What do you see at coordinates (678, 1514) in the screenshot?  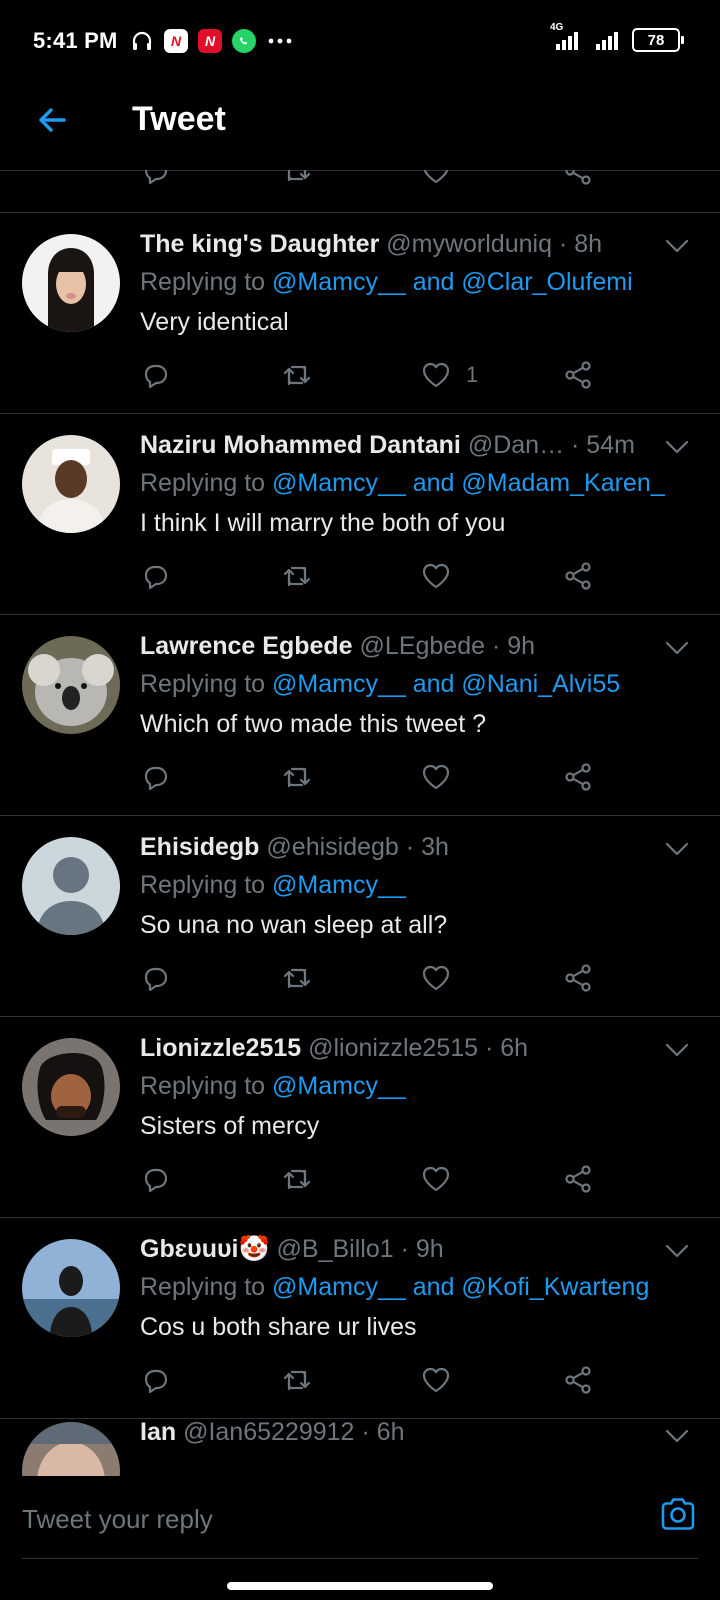 I see `camera-icon` at bounding box center [678, 1514].